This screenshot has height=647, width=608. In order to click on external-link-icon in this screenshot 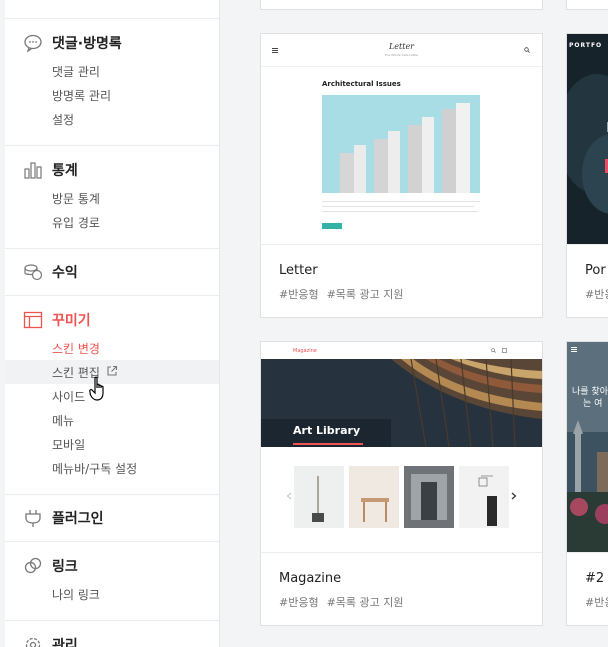, I will do `click(112, 370)`.